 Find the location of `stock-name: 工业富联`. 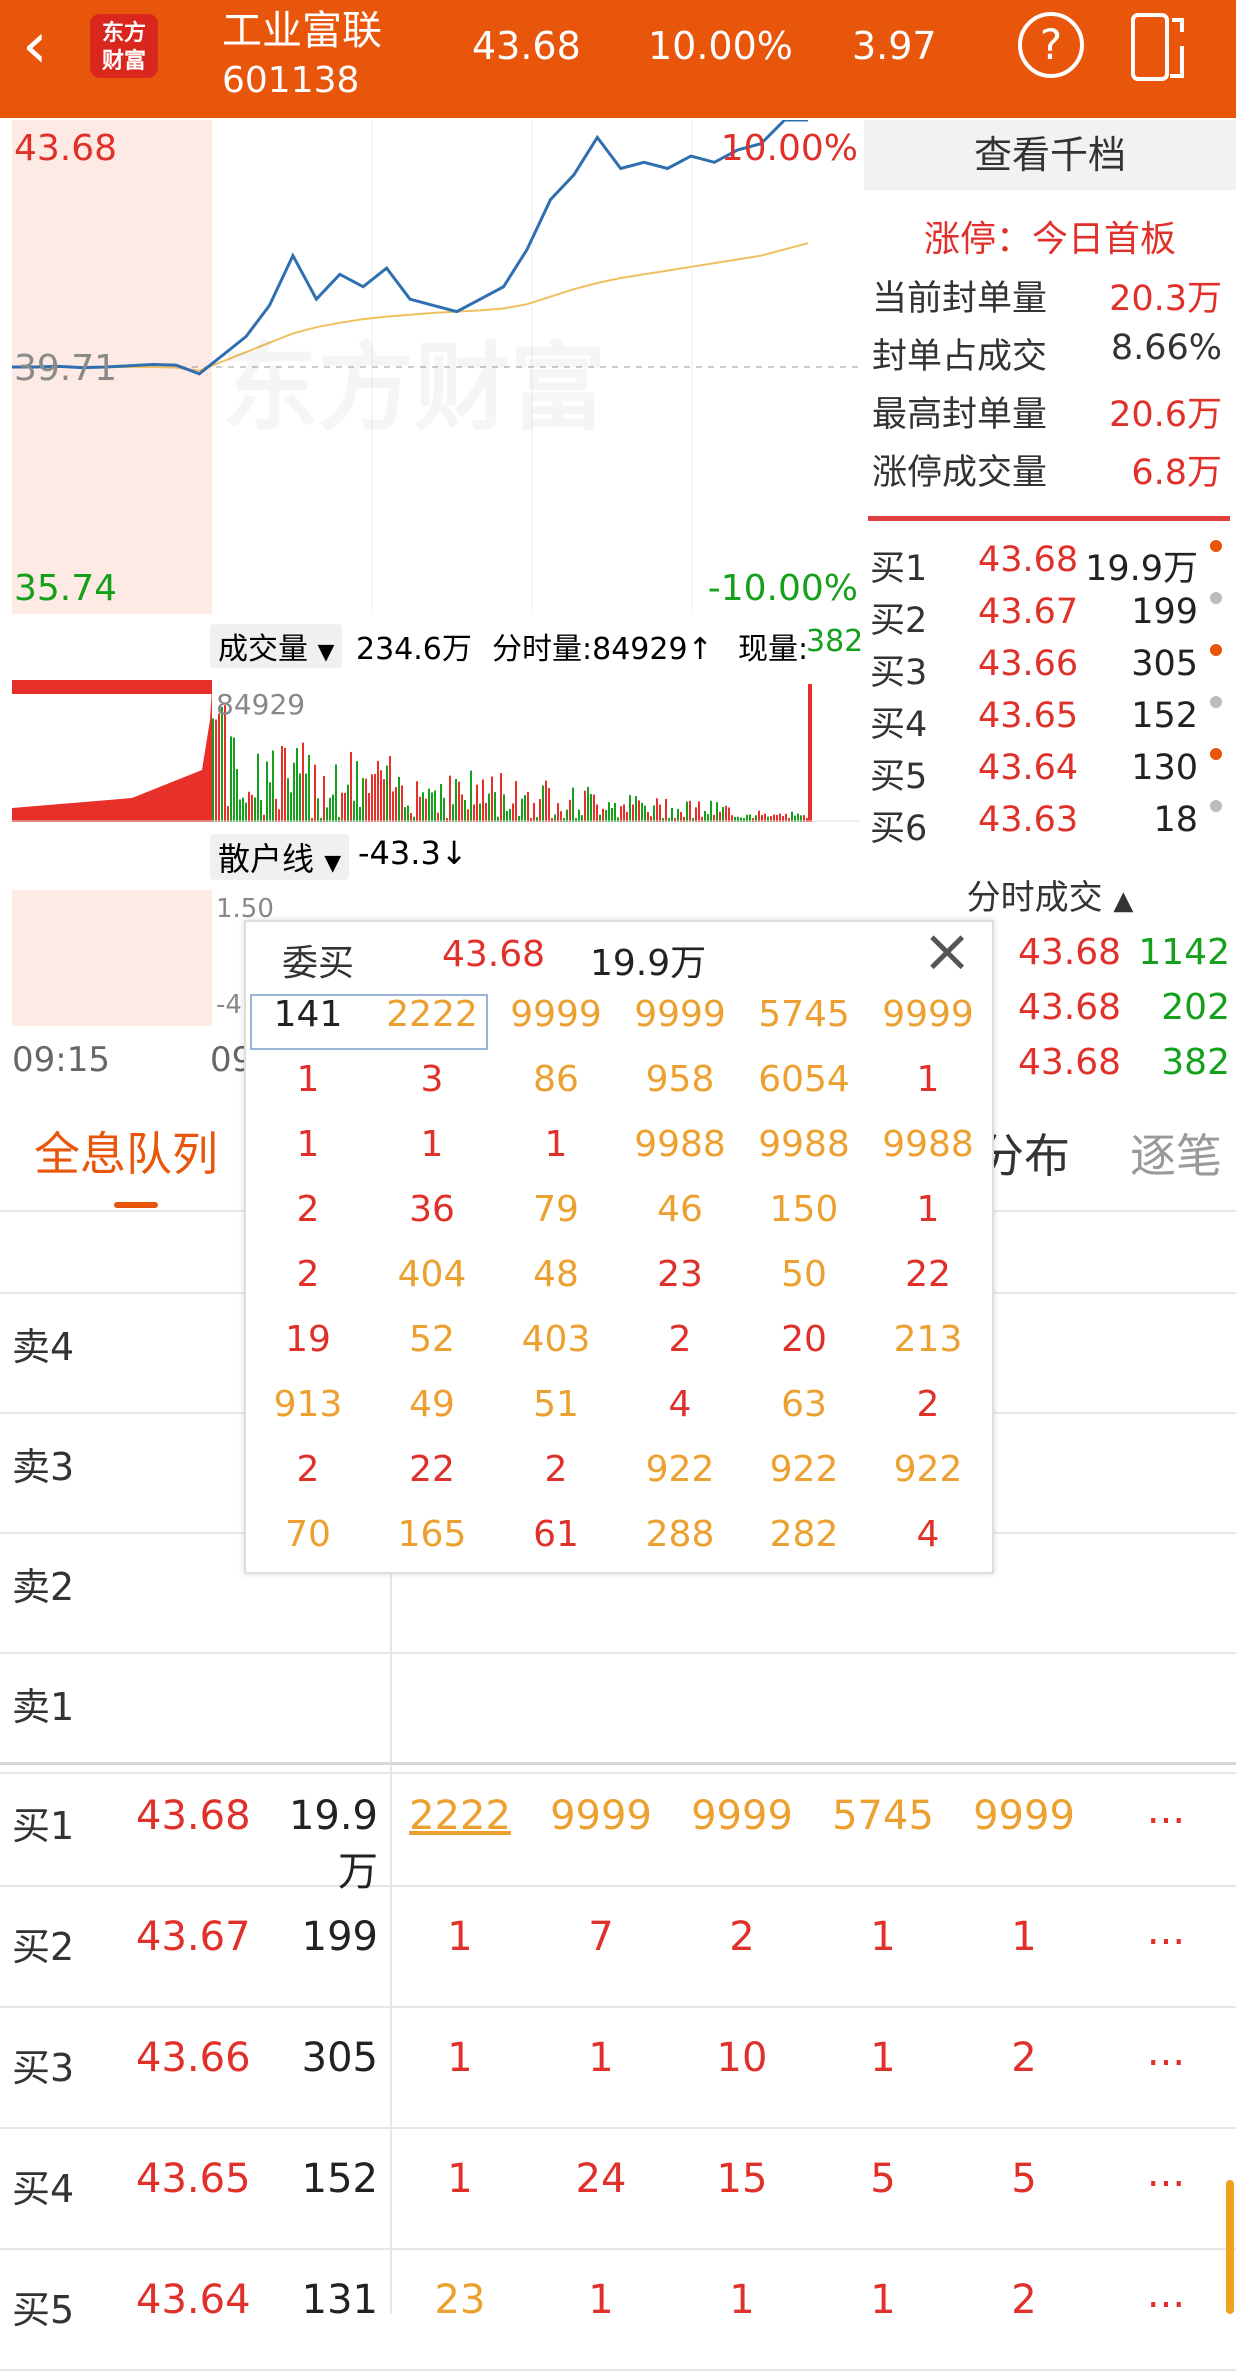

stock-name: 工业富联 is located at coordinates (302, 31).